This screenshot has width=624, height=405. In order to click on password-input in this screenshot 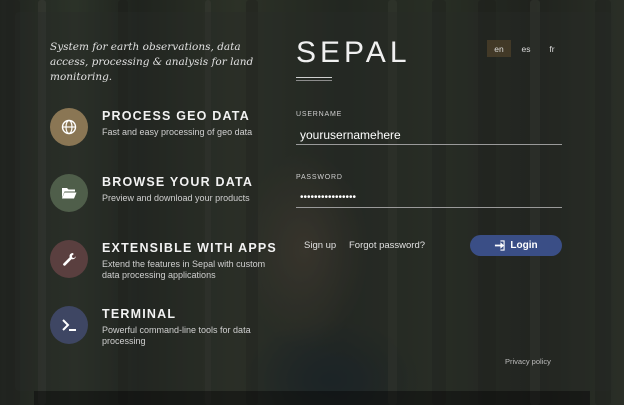, I will do `click(429, 198)`.